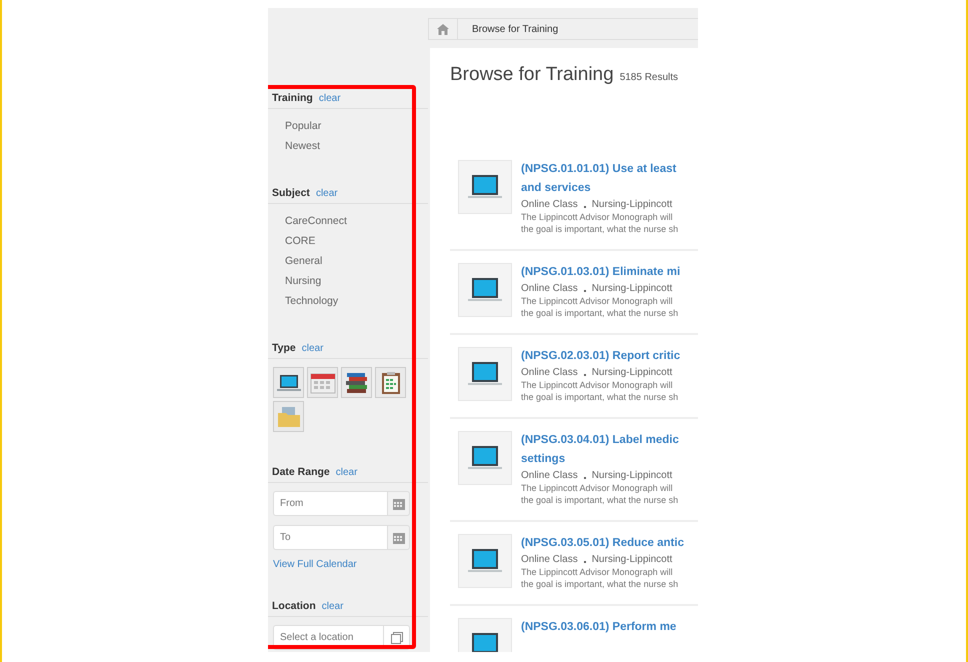 The width and height of the screenshot is (968, 662). I want to click on from-date-field: From, so click(330, 503).